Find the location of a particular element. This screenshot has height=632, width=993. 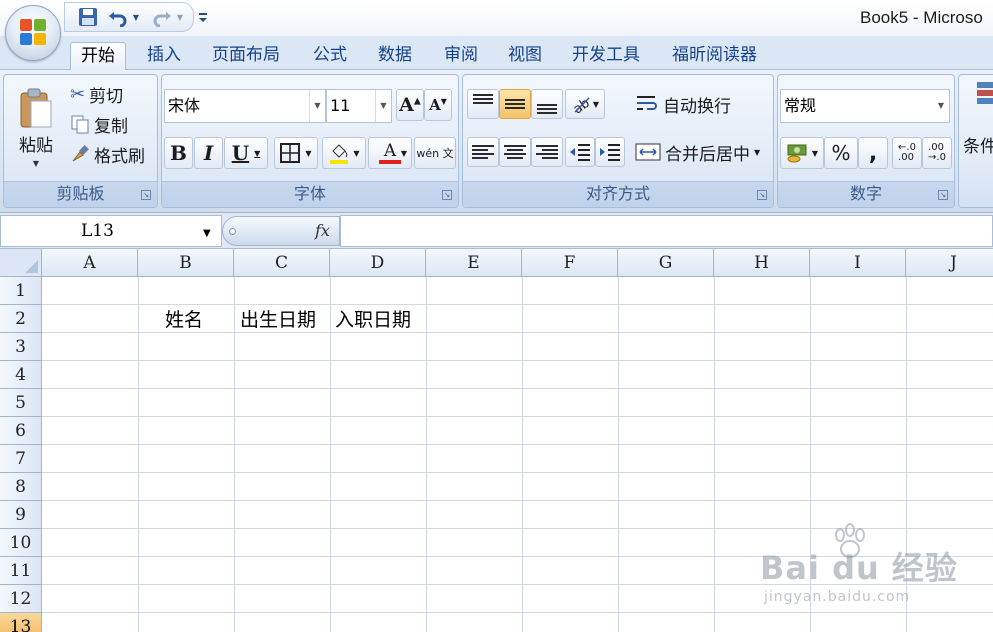

align-right-button is located at coordinates (547, 152).